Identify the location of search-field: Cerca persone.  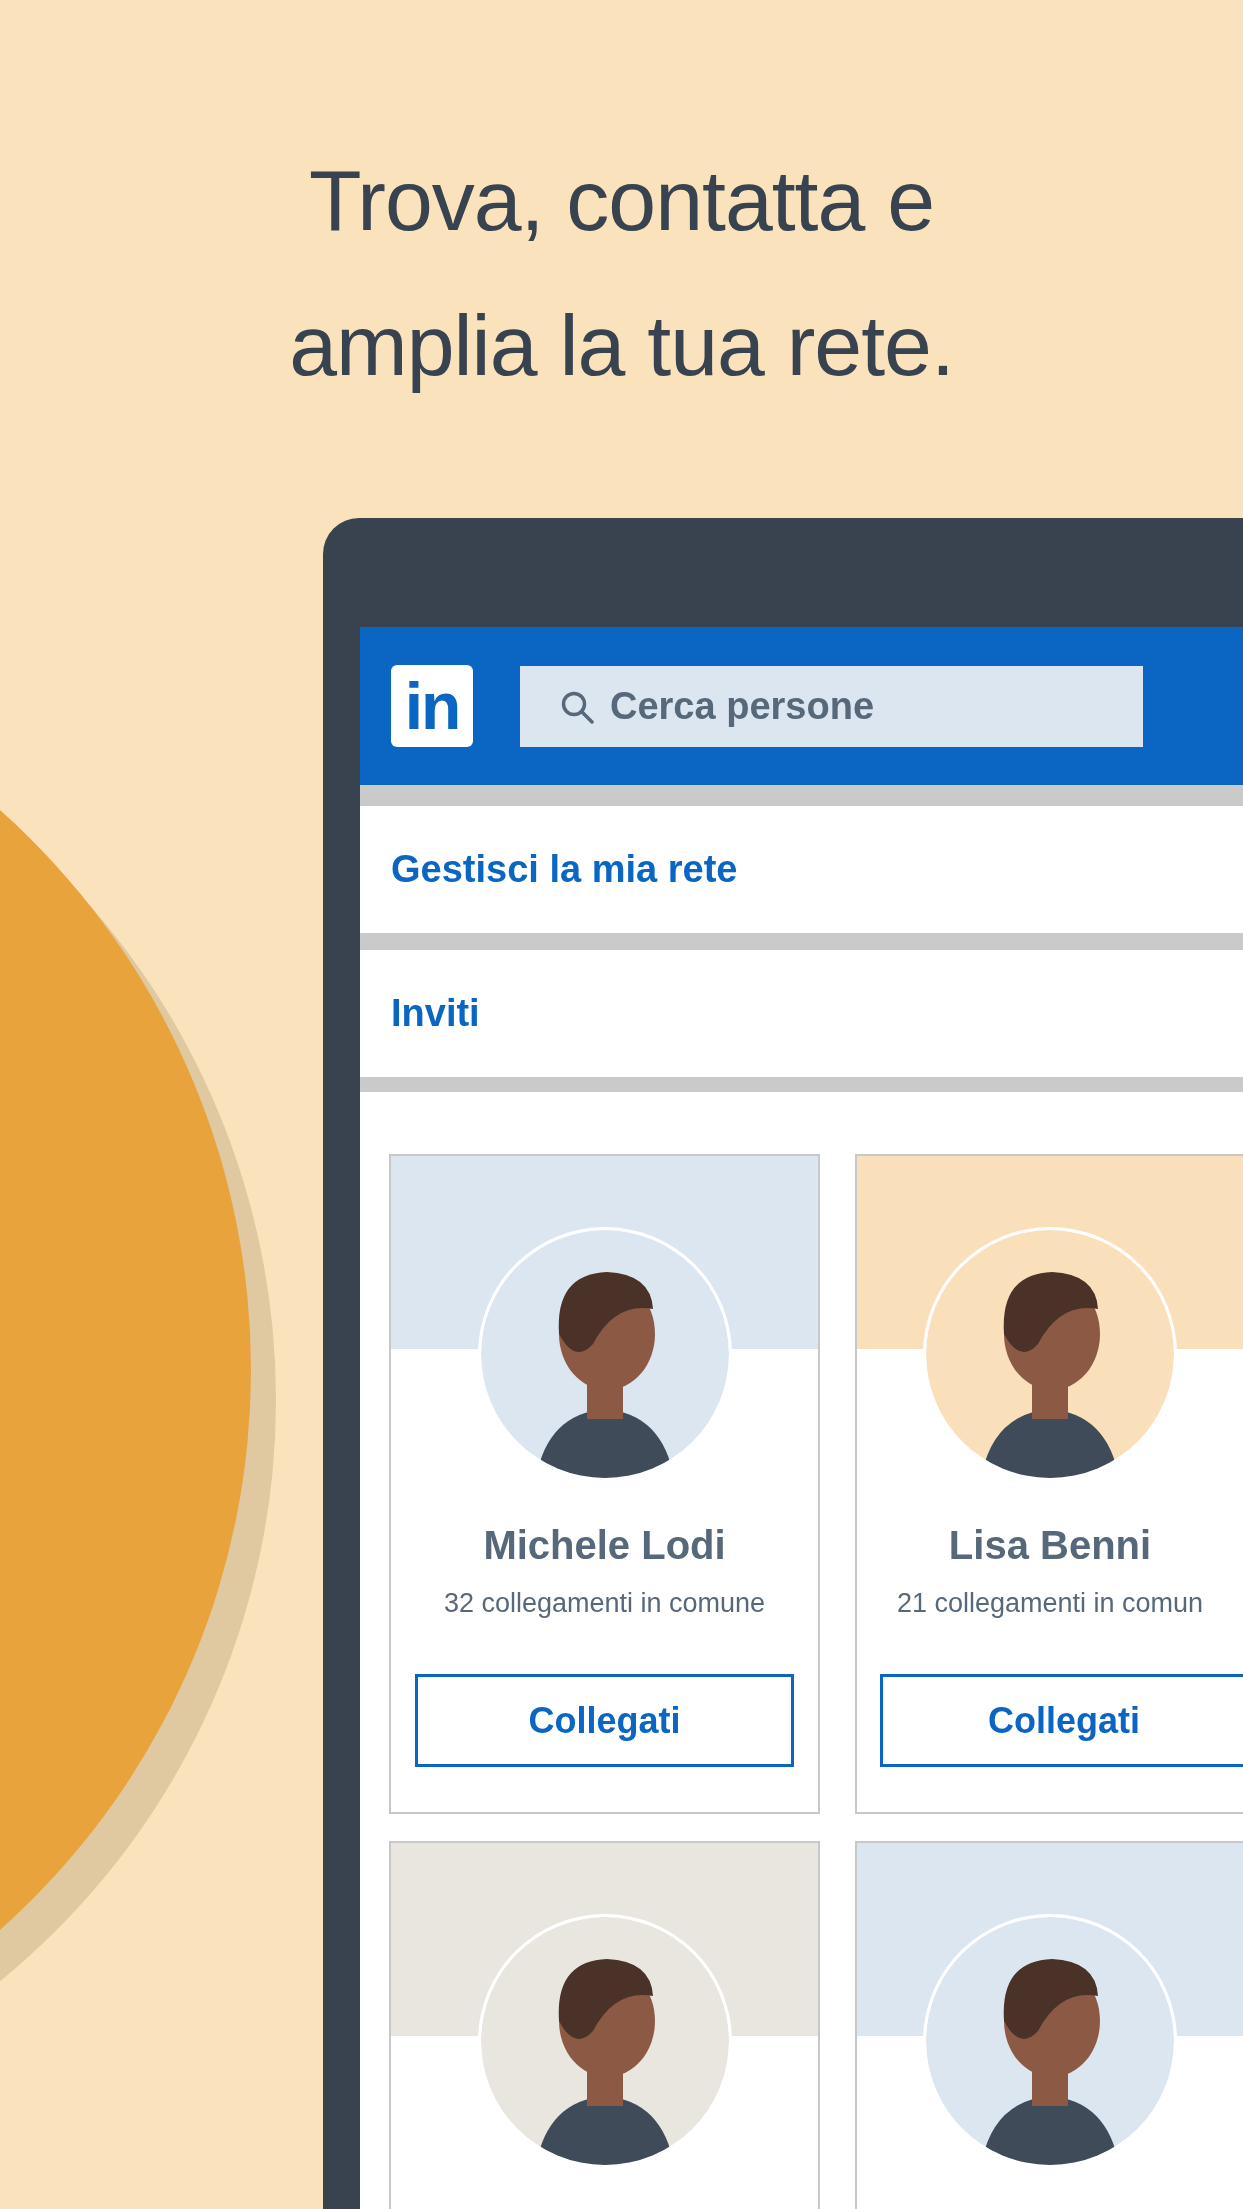
(831, 706).